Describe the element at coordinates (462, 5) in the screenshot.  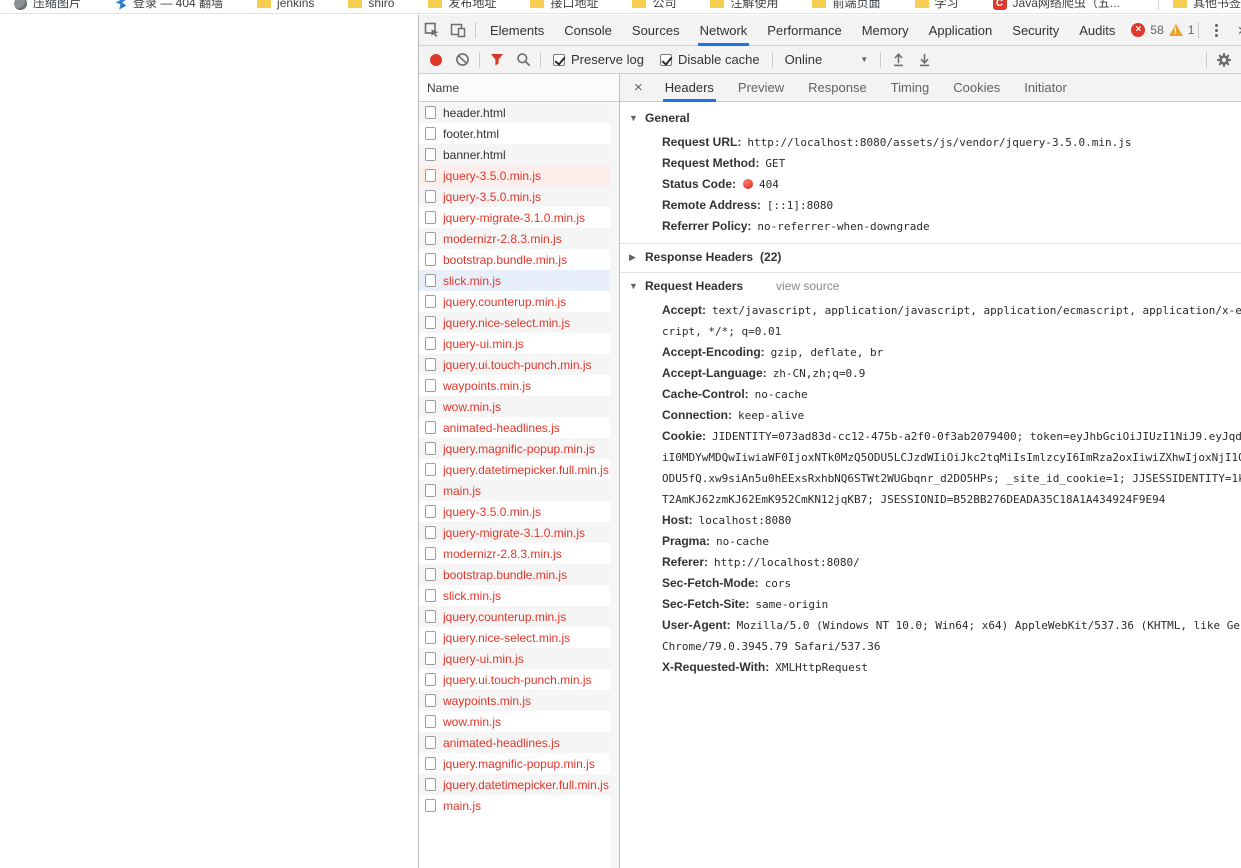
I see `bookmark-item: 发布地址` at that location.